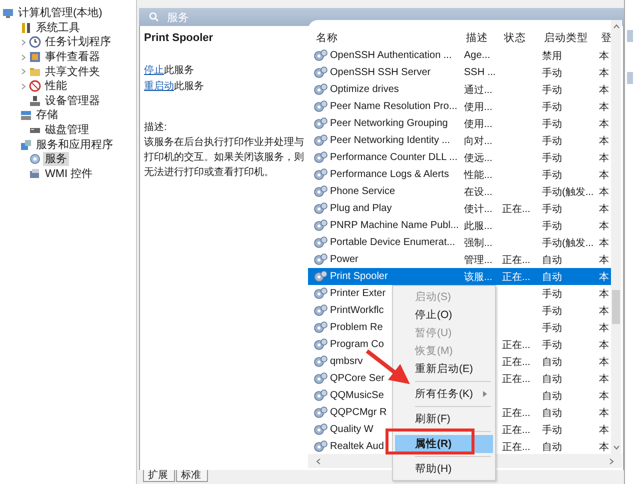 The height and width of the screenshot is (484, 637). What do you see at coordinates (552, 56) in the screenshot?
I see `startup-type-cell: 禁用` at bounding box center [552, 56].